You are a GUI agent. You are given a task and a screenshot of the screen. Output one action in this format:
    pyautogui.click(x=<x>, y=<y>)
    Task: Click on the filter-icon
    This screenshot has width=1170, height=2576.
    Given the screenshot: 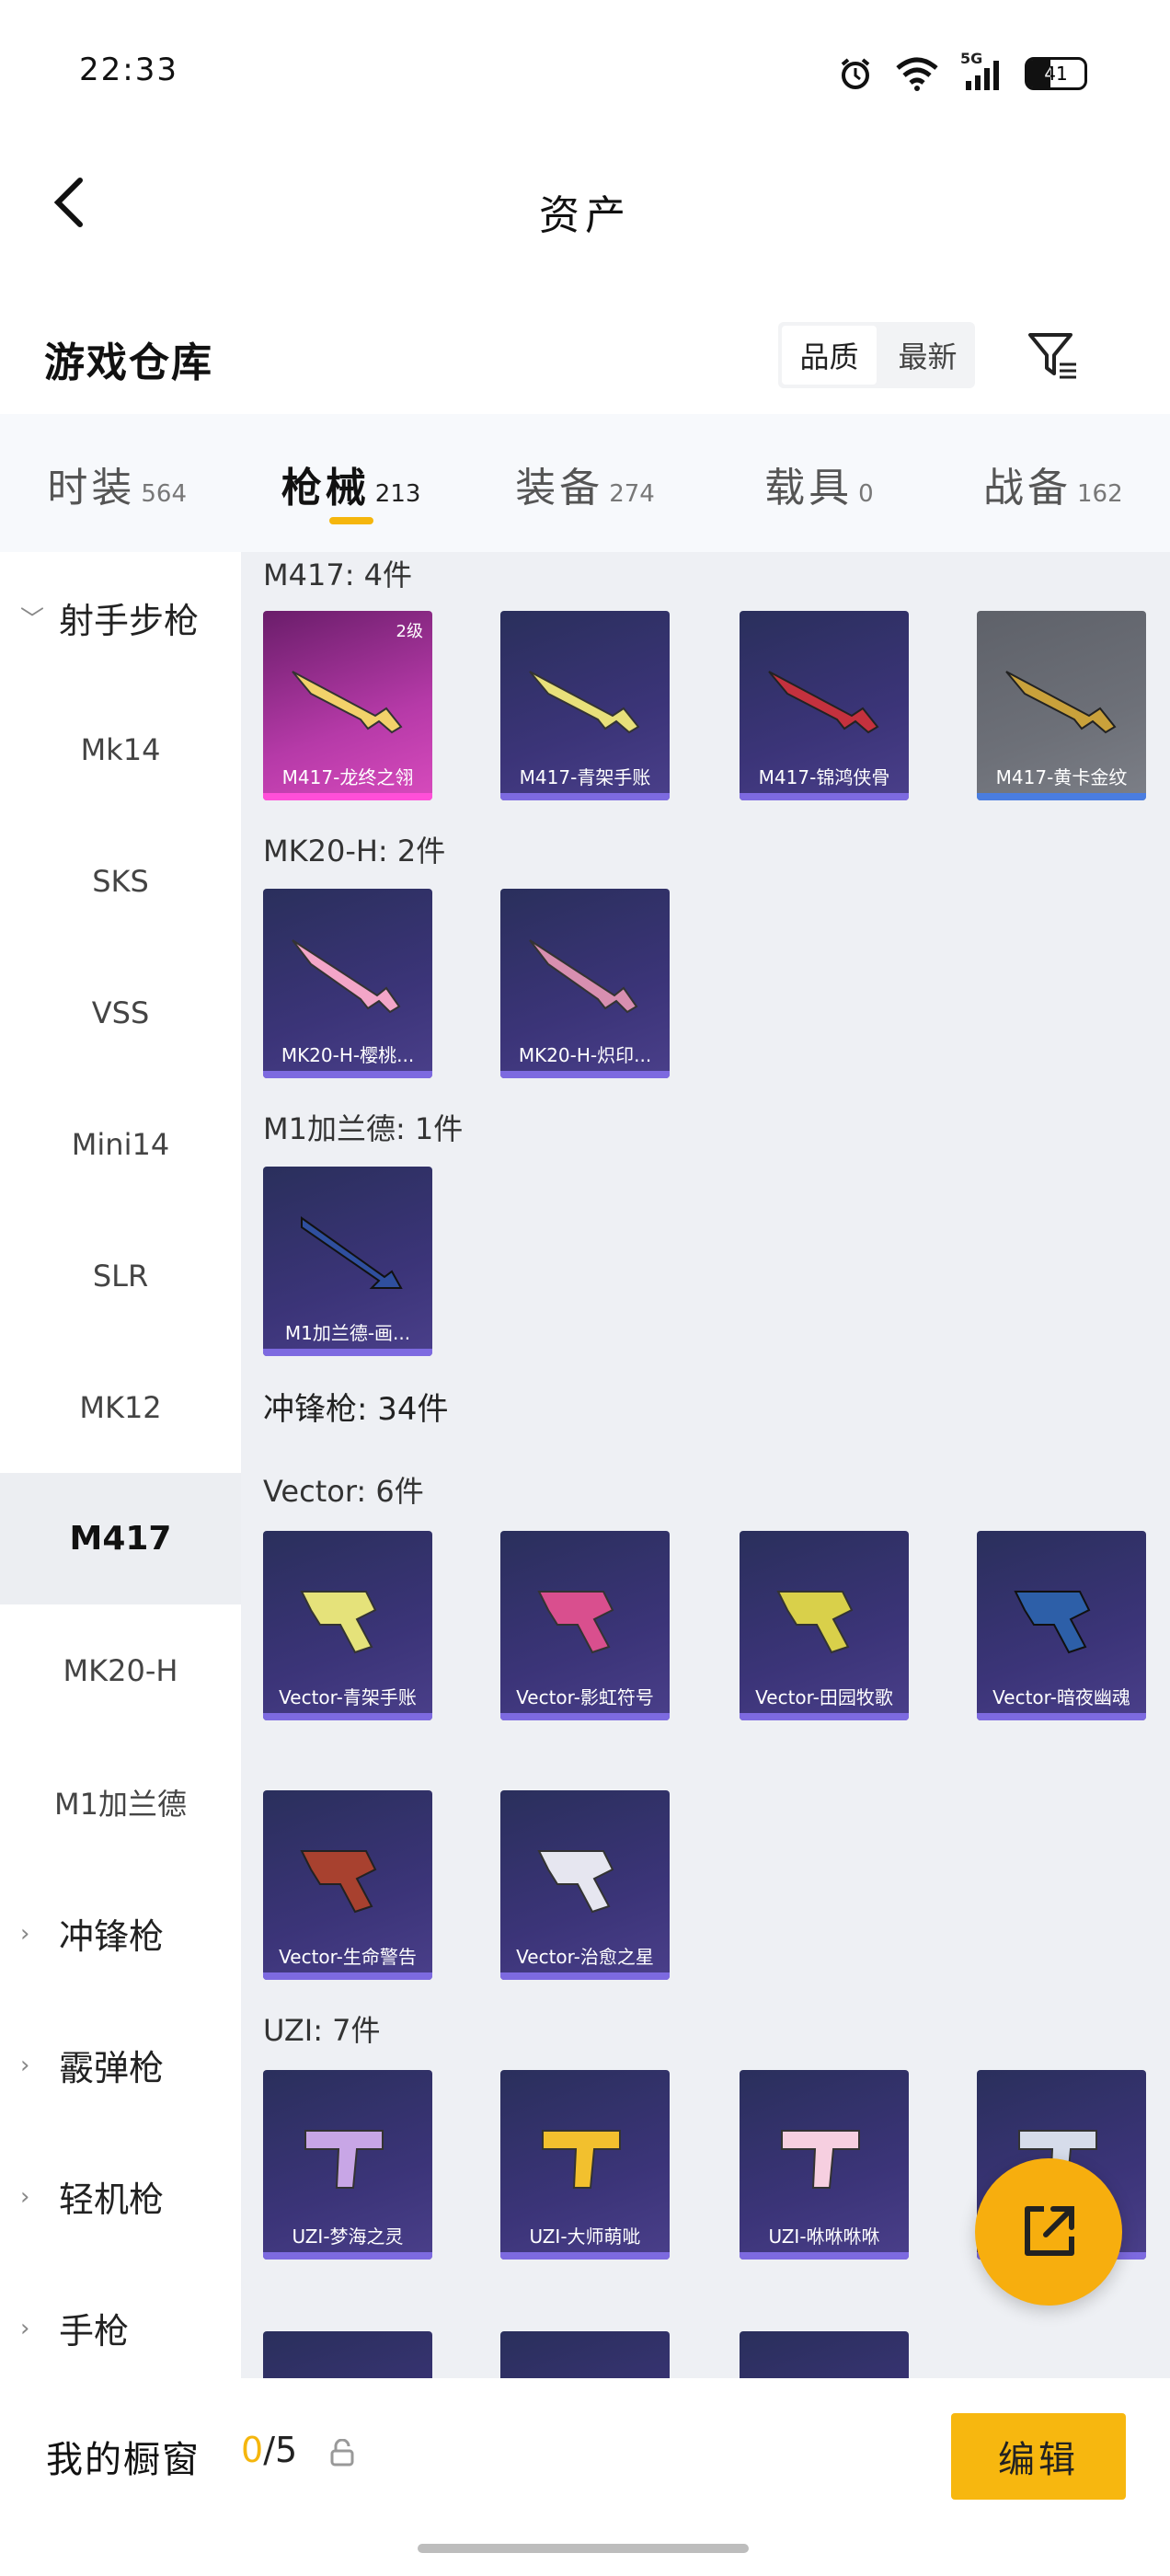 What is the action you would take?
    pyautogui.click(x=1052, y=356)
    